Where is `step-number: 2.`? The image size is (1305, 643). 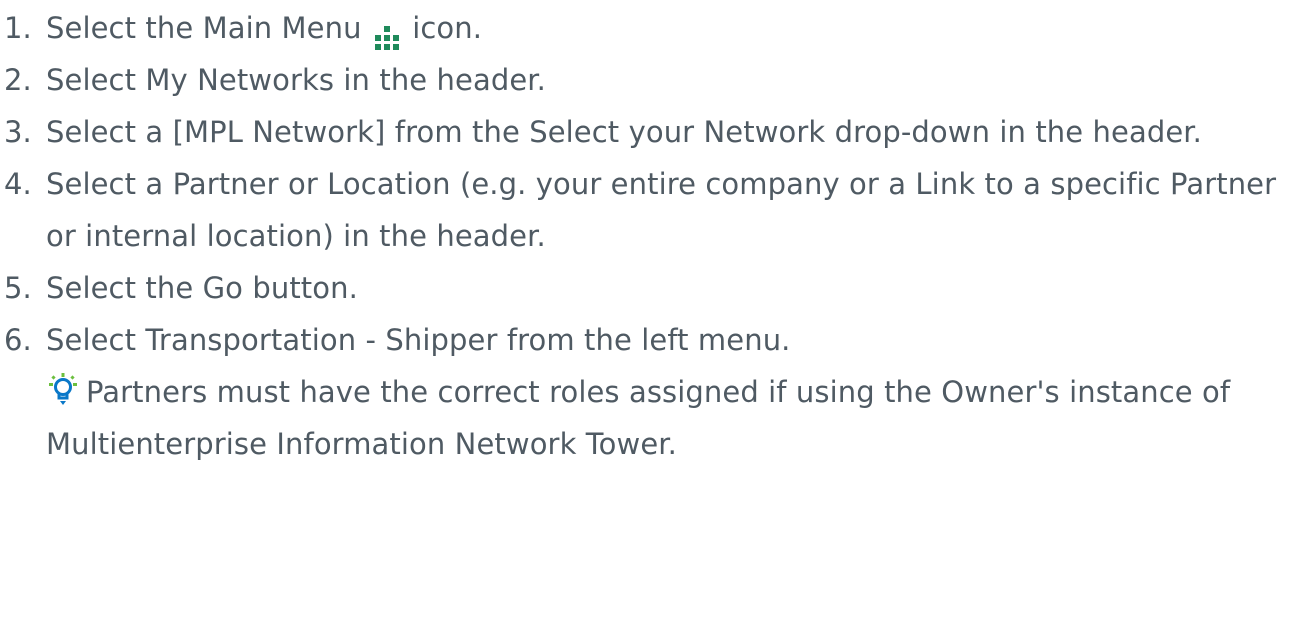 step-number: 2. is located at coordinates (18, 80).